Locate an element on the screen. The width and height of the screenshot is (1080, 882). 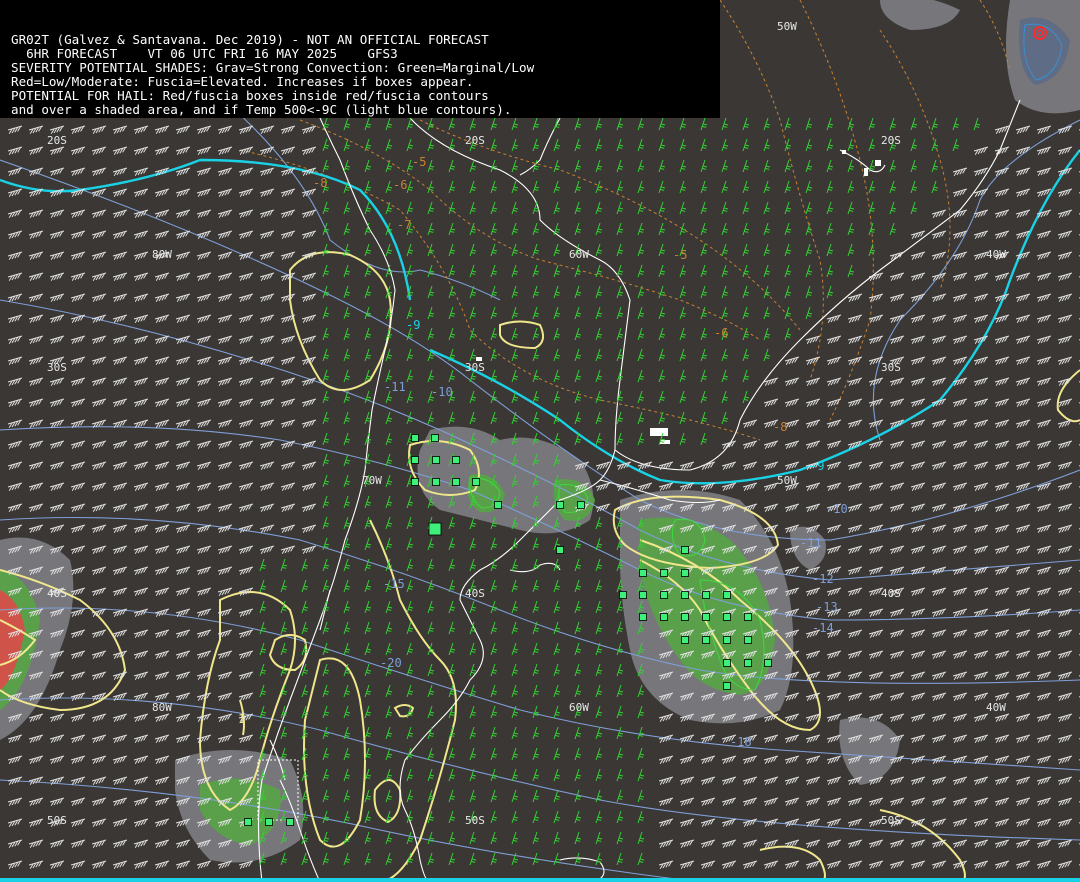
contour-label: -12 is located at coordinates (823, 579).